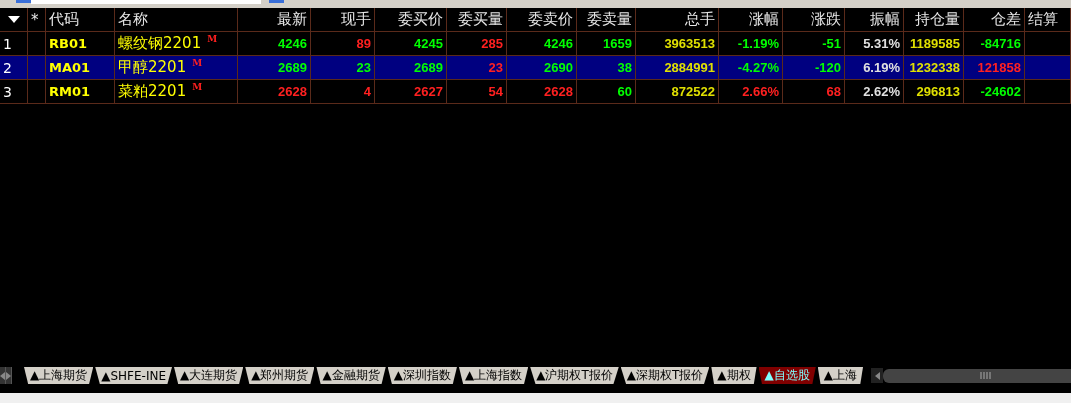 The width and height of the screenshot is (1071, 403). What do you see at coordinates (689, 67) in the screenshot?
I see `table-cell: 2884991` at bounding box center [689, 67].